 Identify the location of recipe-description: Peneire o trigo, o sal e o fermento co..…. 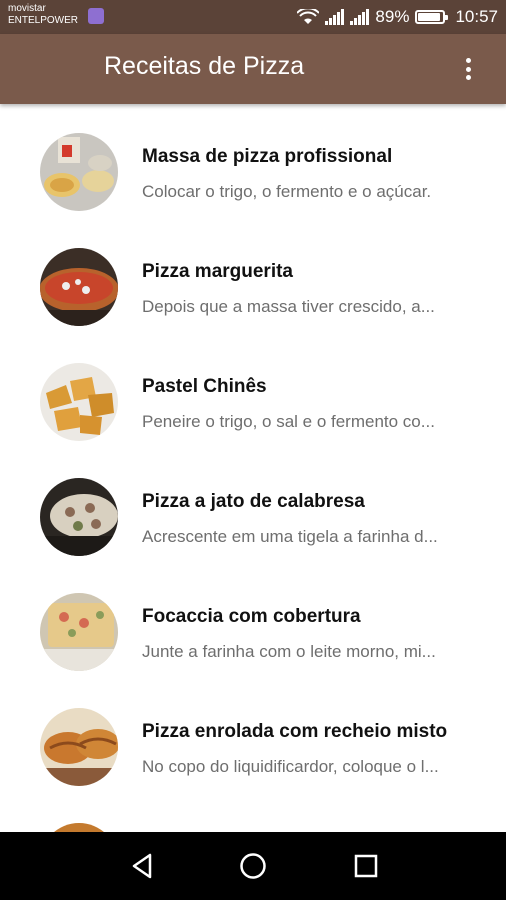
(288, 421).